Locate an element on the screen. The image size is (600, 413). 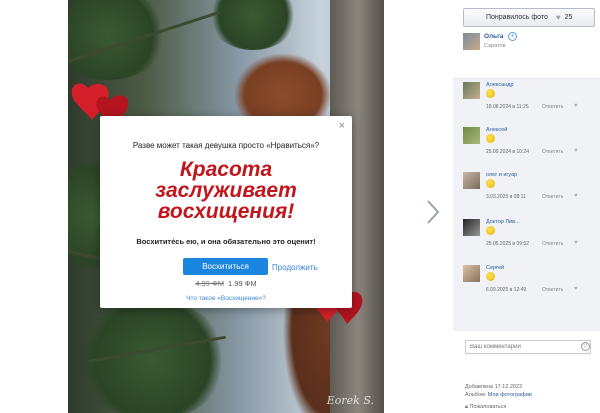
comment: Сергей 6.09.2025 в 12:49 Ответить ♥ is located at coordinates (526, 284).